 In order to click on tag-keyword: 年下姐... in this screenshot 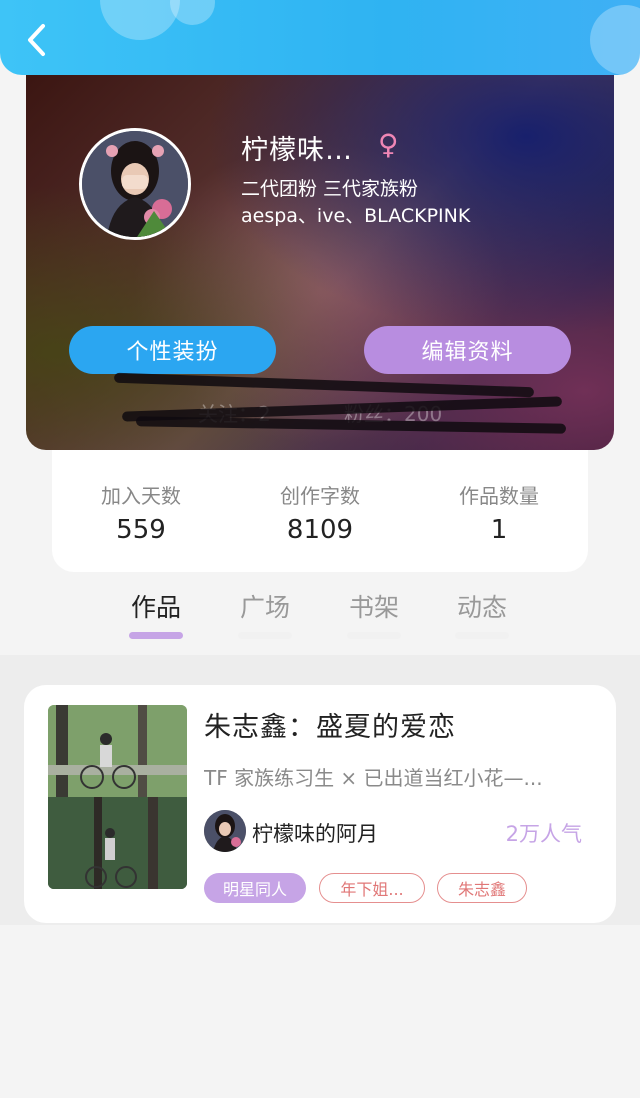, I will do `click(372, 888)`.